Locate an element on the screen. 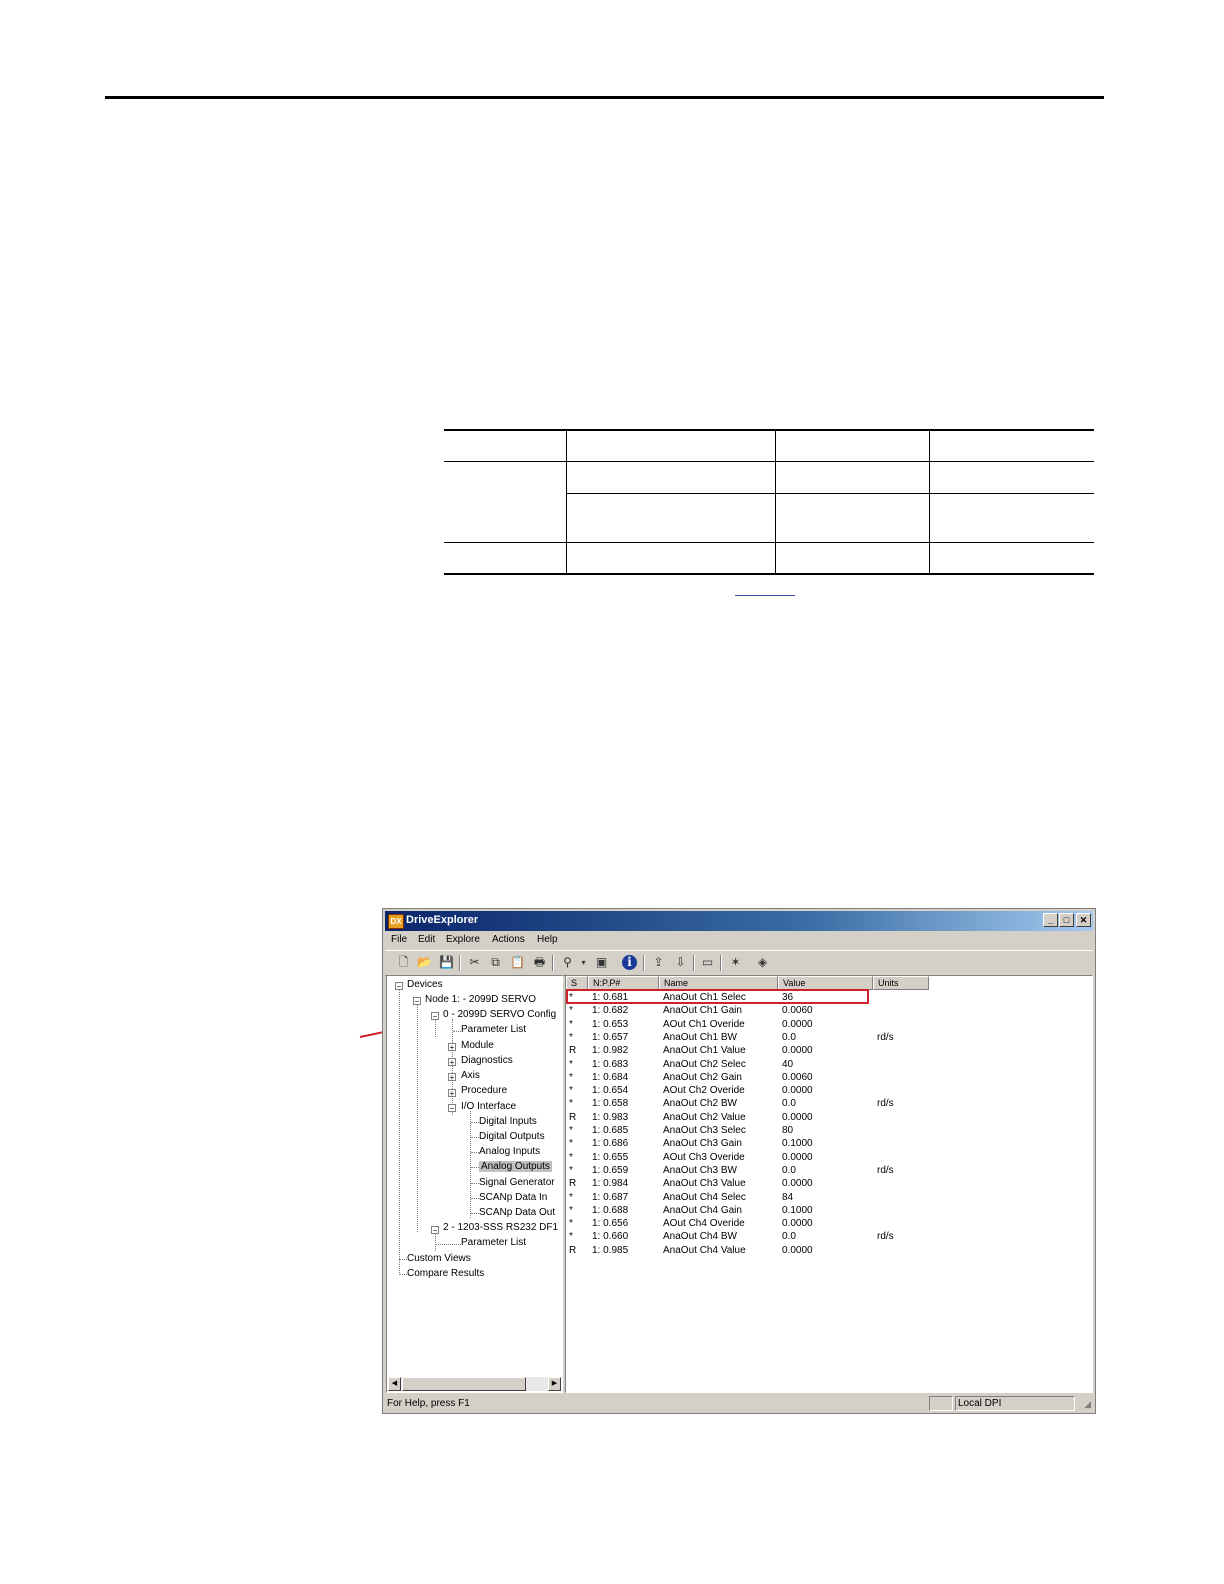 The width and height of the screenshot is (1224, 1584). table-row: * 1: 0.653 AOut Ch1 Overide 0.0000 is located at coordinates (826, 1025).